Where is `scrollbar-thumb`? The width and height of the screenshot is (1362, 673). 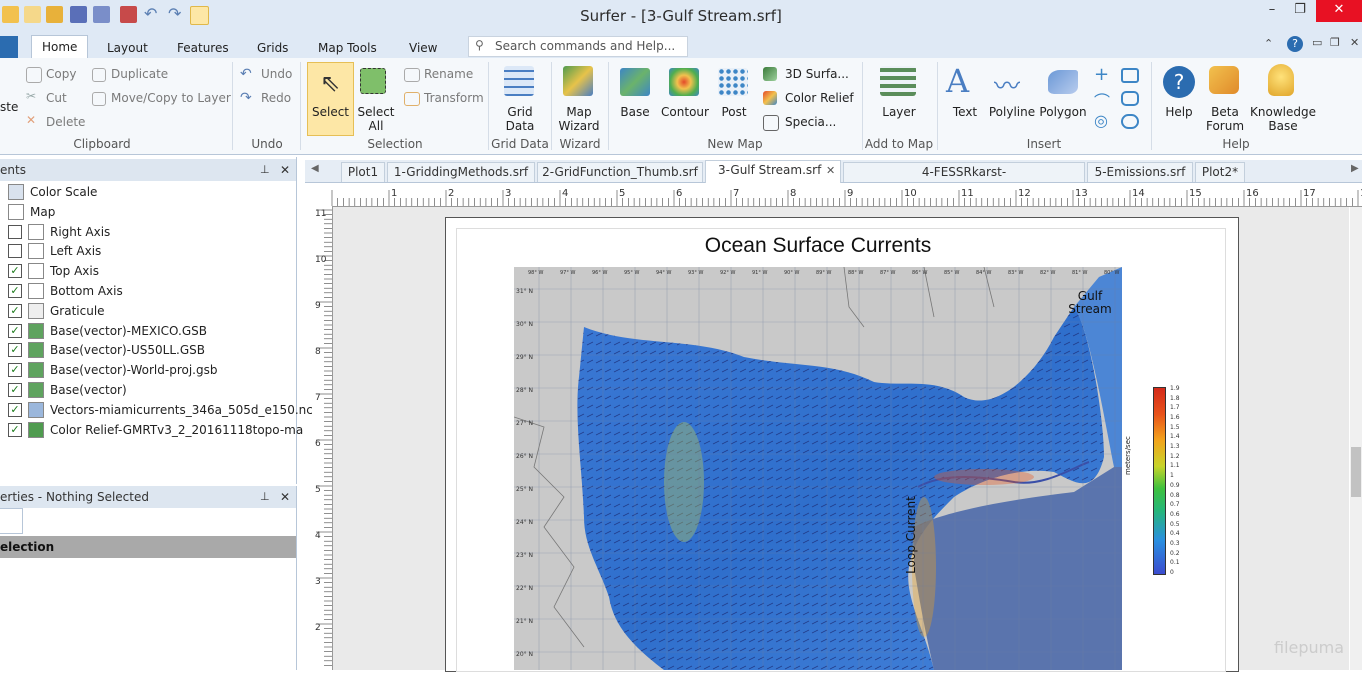
scrollbar-thumb is located at coordinates (1356, 472).